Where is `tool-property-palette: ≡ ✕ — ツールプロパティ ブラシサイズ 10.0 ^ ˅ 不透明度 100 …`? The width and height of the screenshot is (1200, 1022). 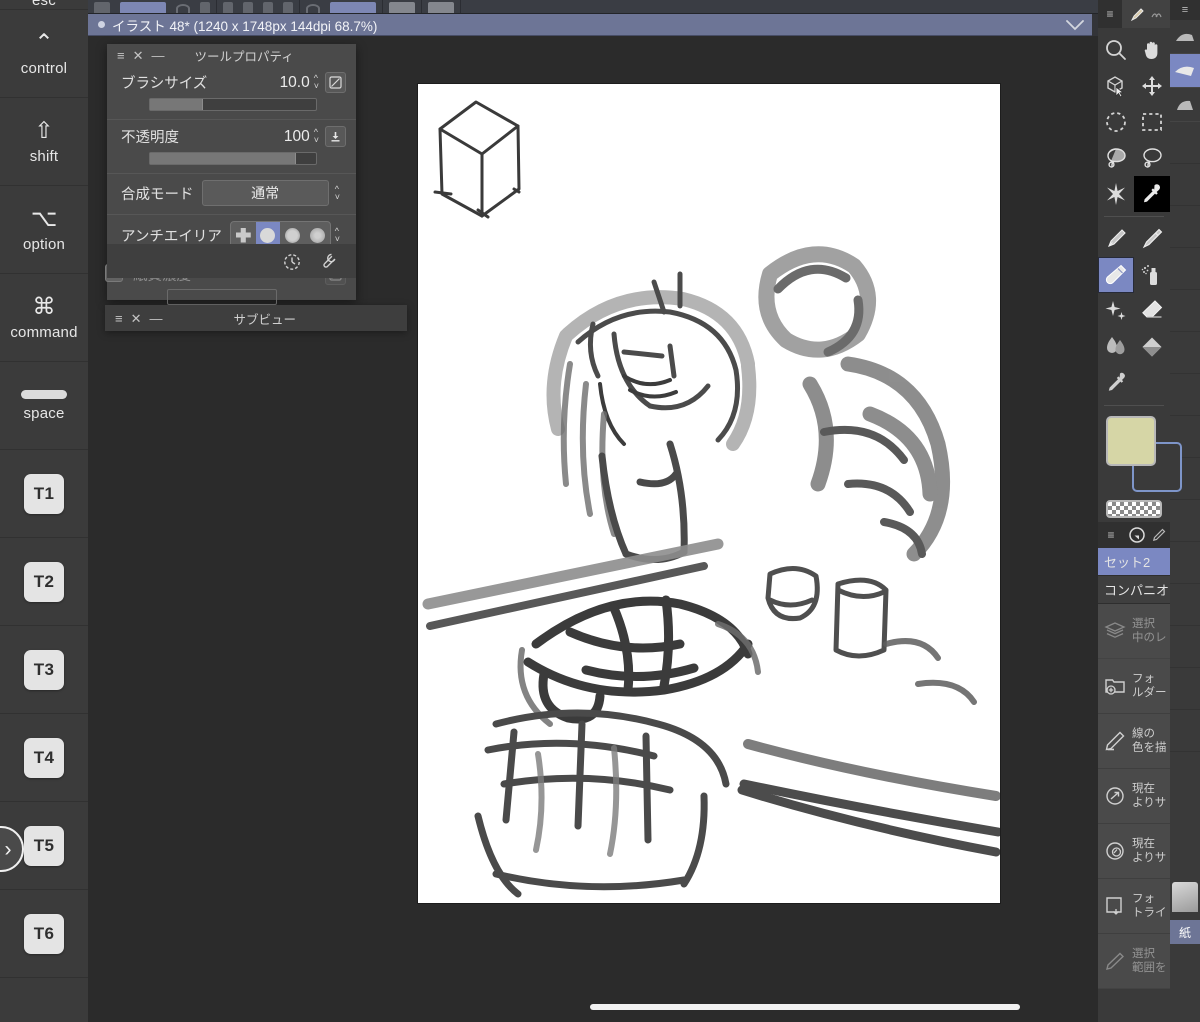
tool-property-palette: ≡ ✕ — ツールプロパティ ブラシサイズ 10.0 ^ ˅ 不透明度 100 … is located at coordinates (230, 174).